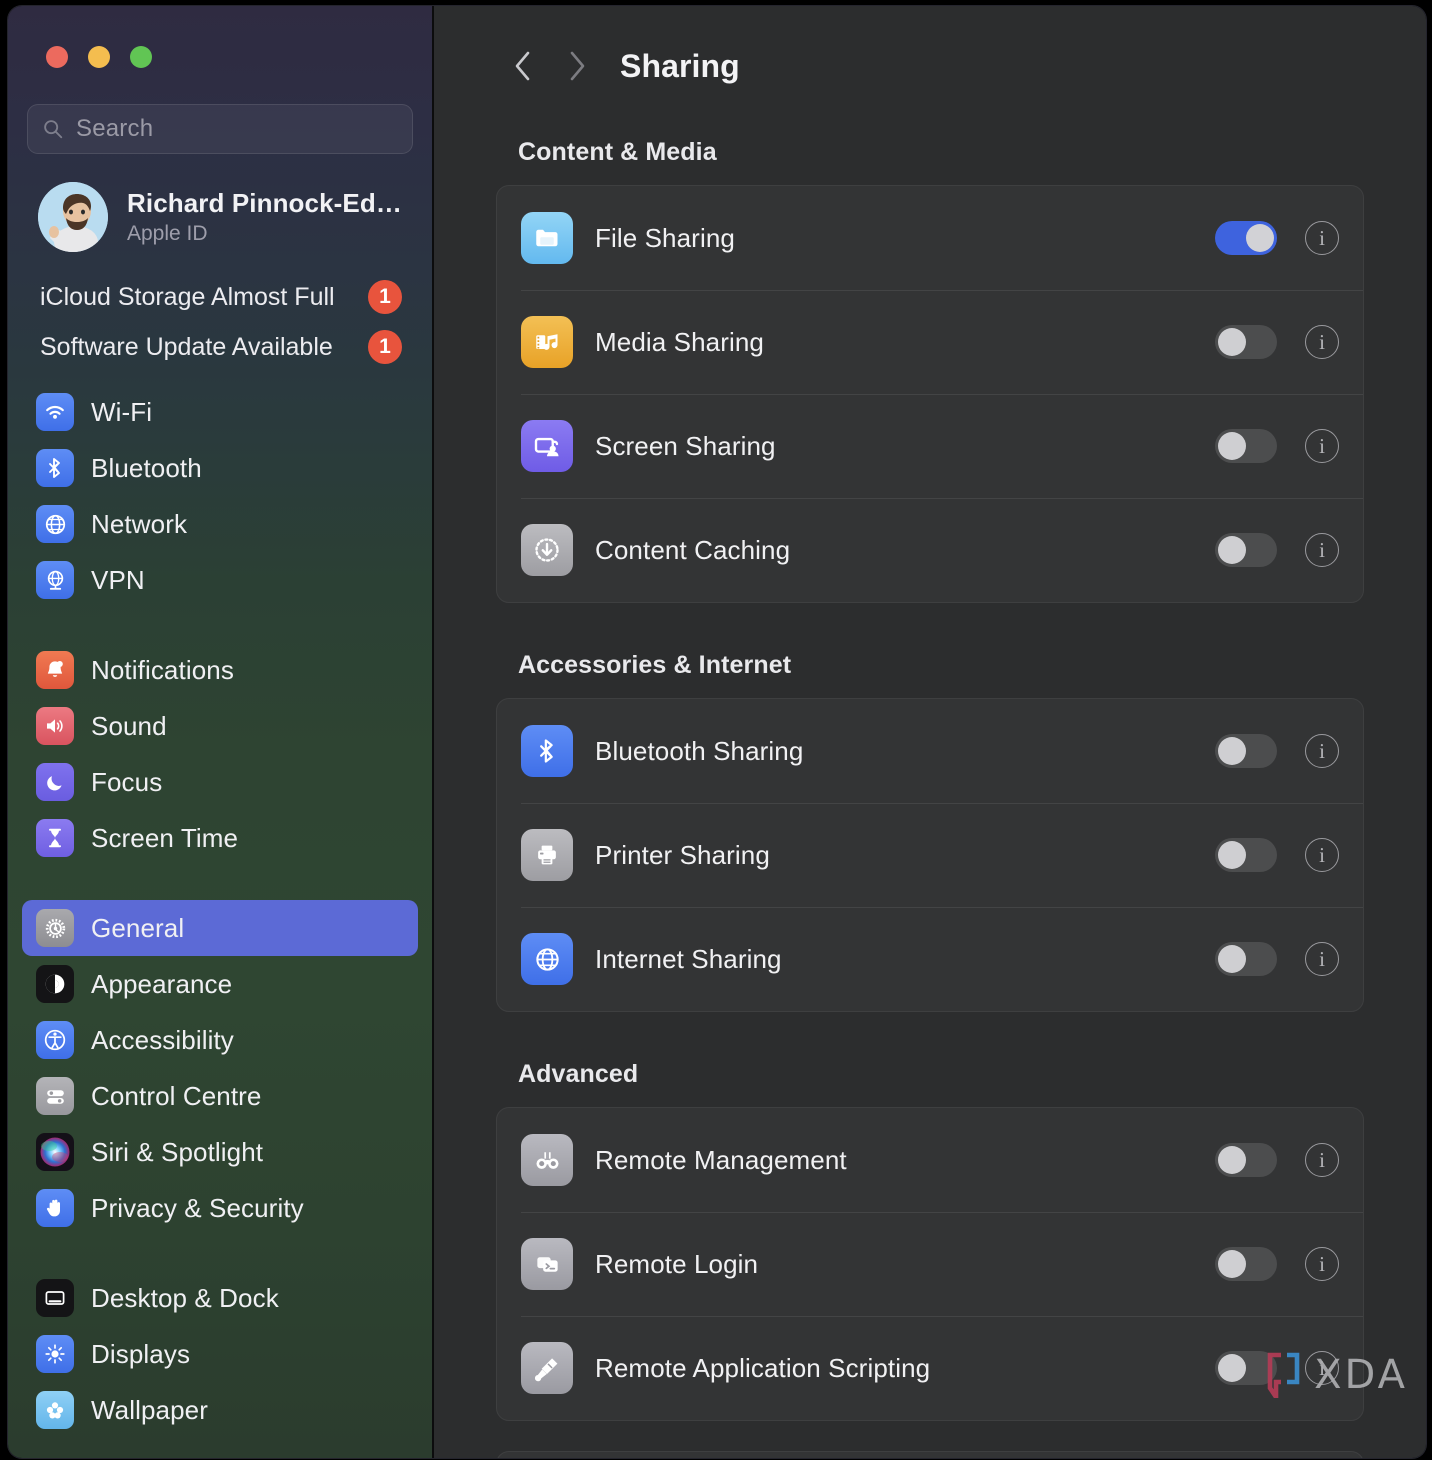 This screenshot has height=1460, width=1432. I want to click on speaker-icon, so click(55, 726).